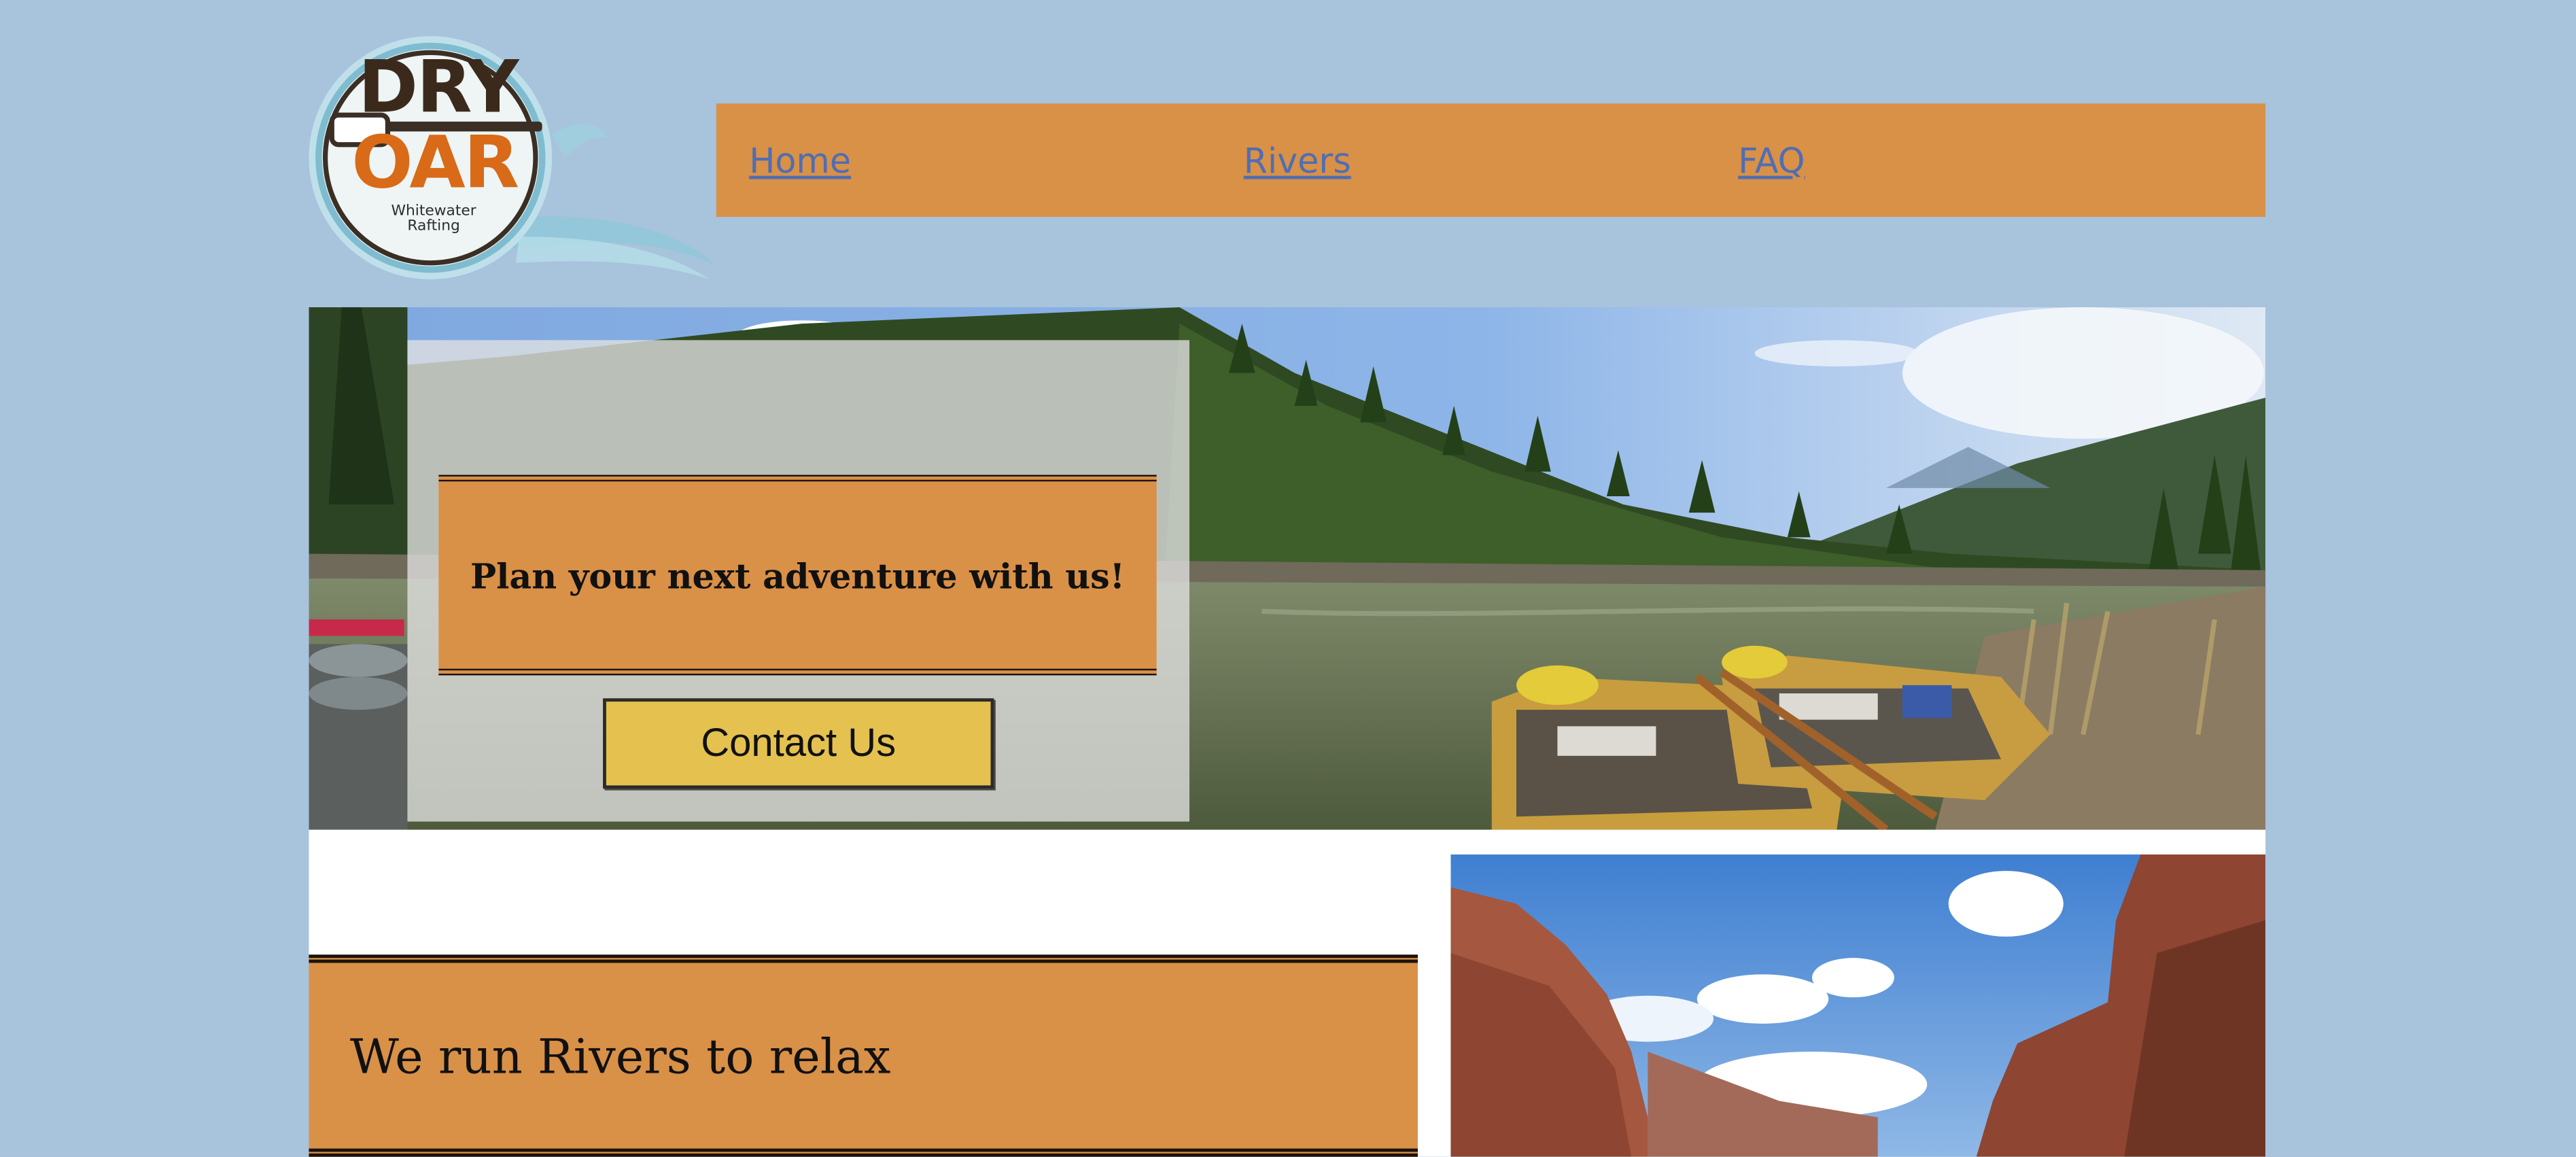  I want to click on nav-link-faq: FAQ, so click(1771, 161).